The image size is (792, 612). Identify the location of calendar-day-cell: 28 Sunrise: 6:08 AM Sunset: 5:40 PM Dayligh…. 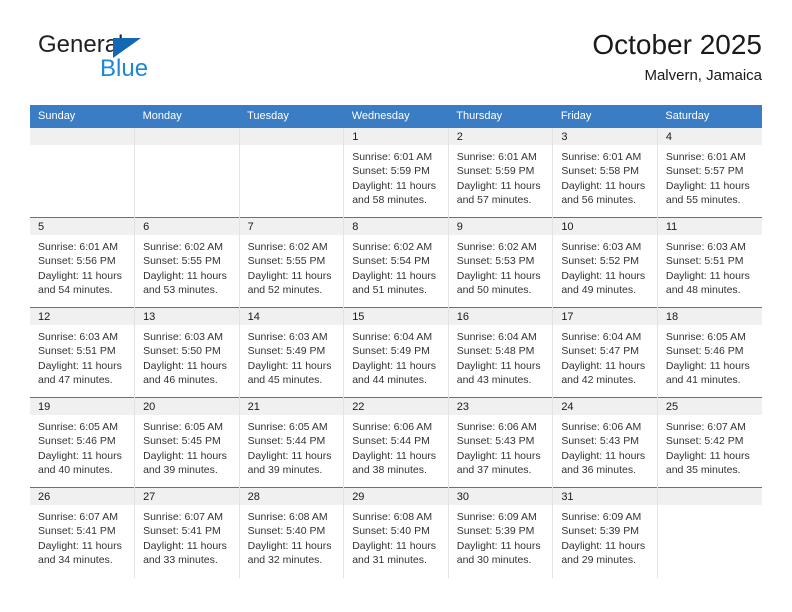
(291, 532).